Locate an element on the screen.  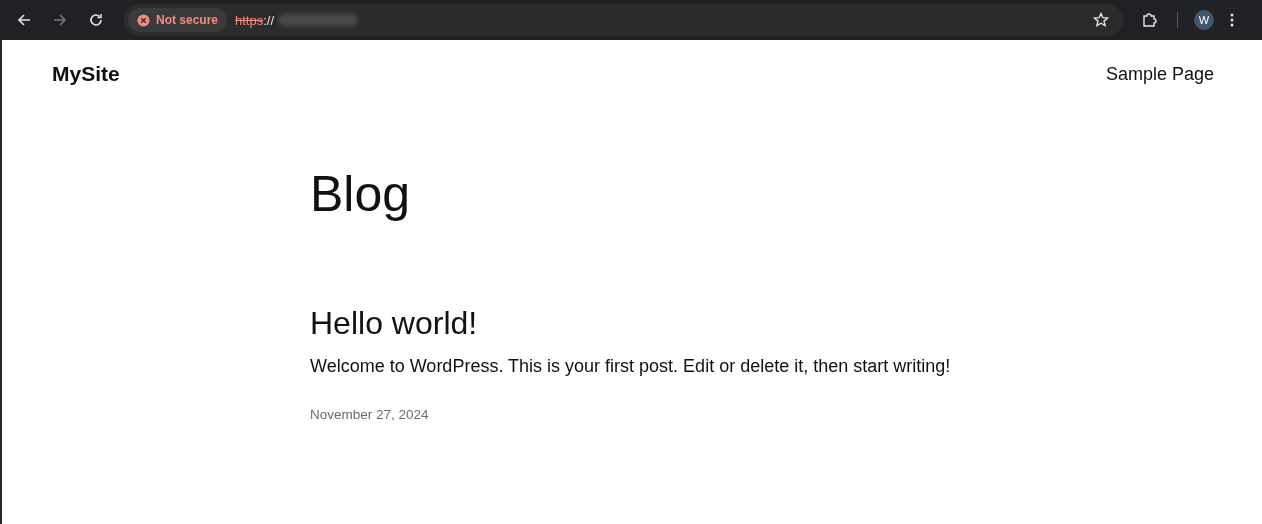
site-title: MySite is located at coordinates (86, 74).